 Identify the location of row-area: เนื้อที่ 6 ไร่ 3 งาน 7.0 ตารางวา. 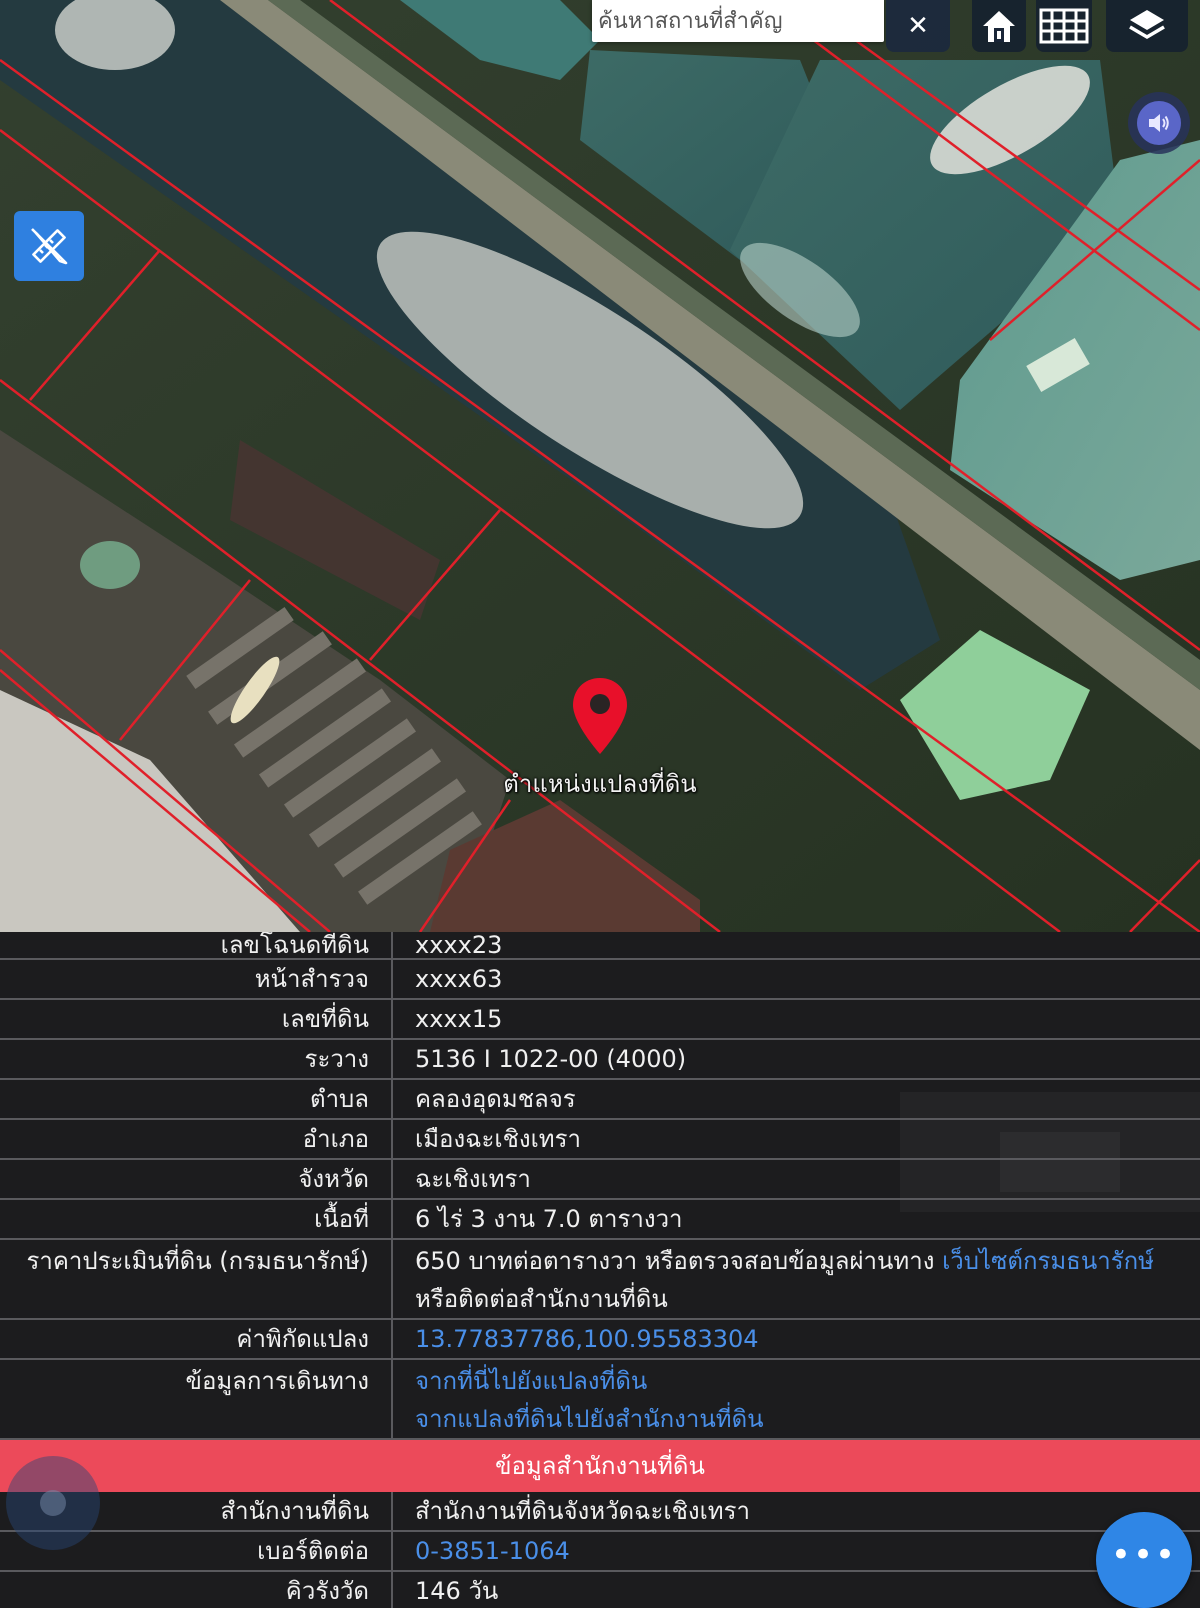
(600, 1220).